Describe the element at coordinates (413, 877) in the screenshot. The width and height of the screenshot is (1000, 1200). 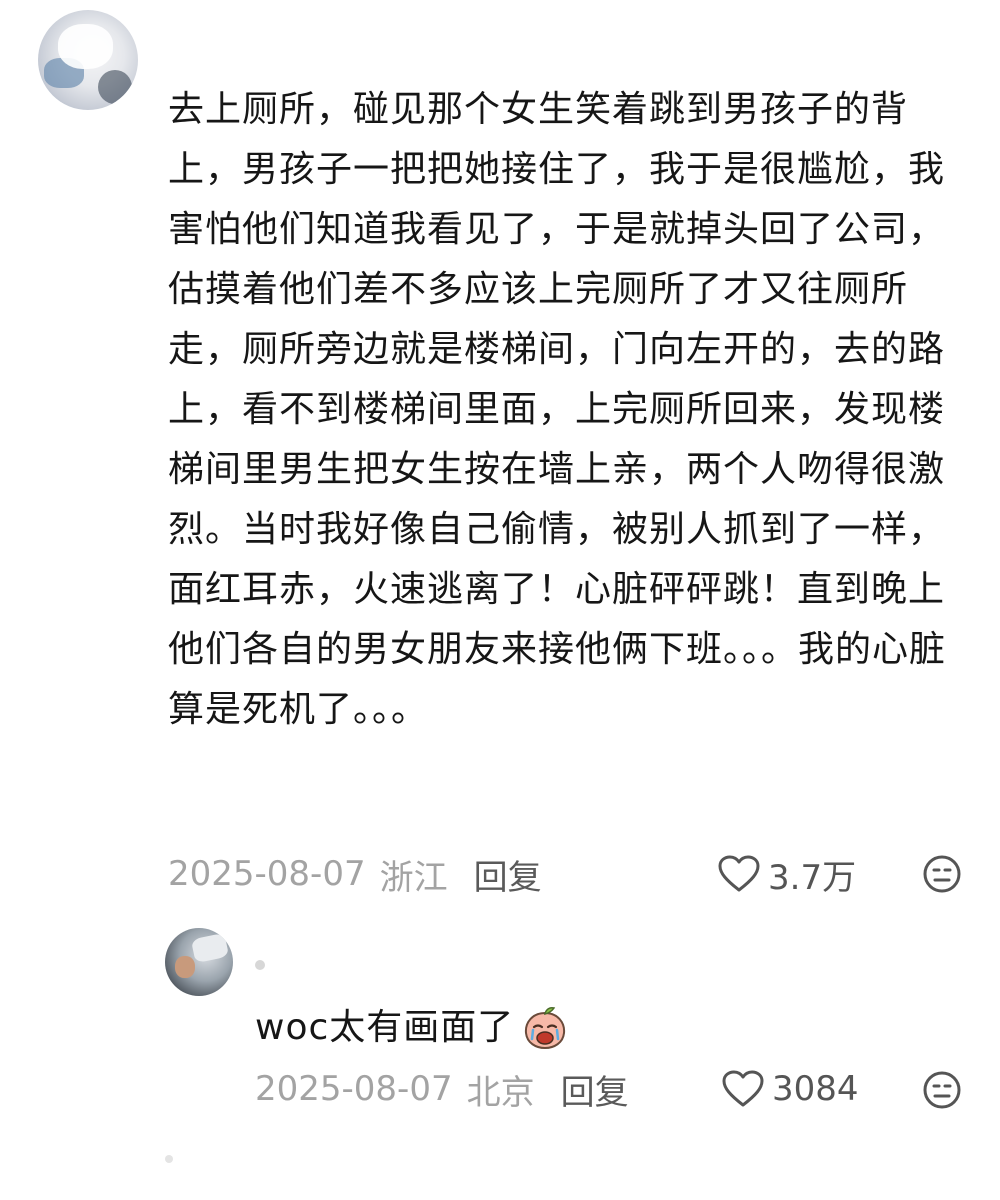
I see `comment-location: 浙江` at that location.